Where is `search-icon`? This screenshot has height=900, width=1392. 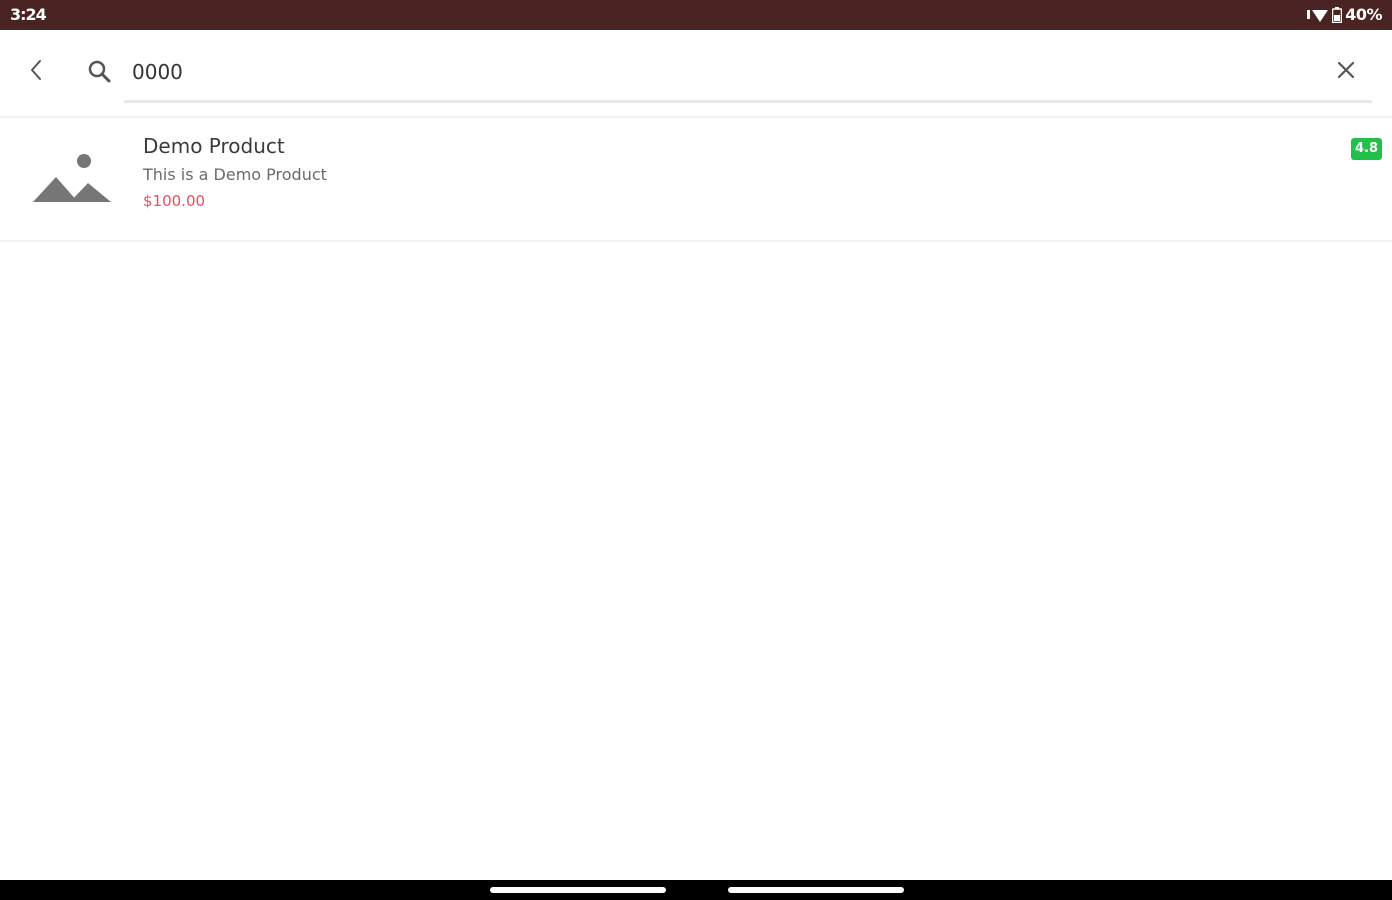 search-icon is located at coordinates (100, 72).